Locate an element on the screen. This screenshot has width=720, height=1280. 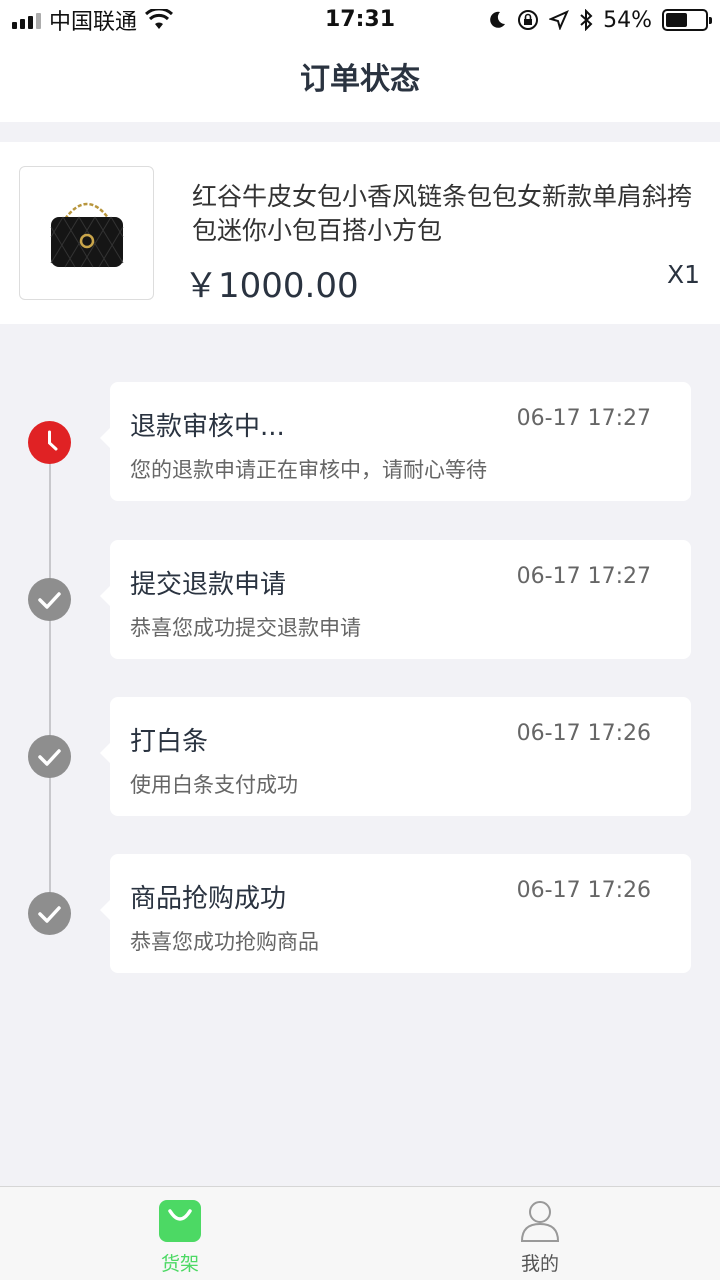
tab-shelf-label: 货架 is located at coordinates (179, 1264).